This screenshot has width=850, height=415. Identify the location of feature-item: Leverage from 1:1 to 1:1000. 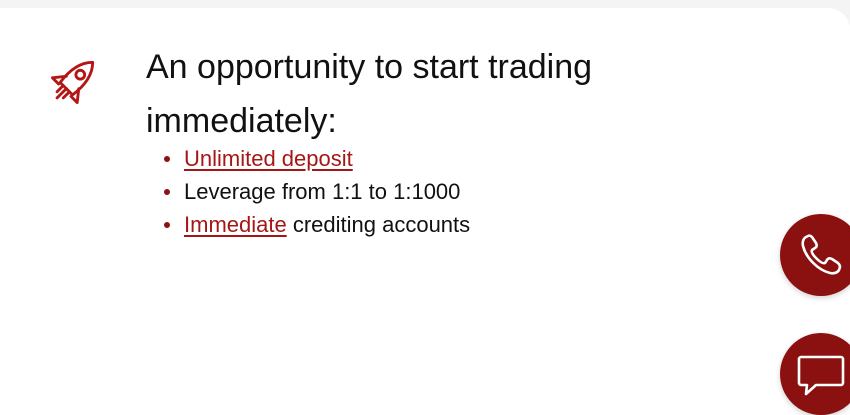
(317, 191).